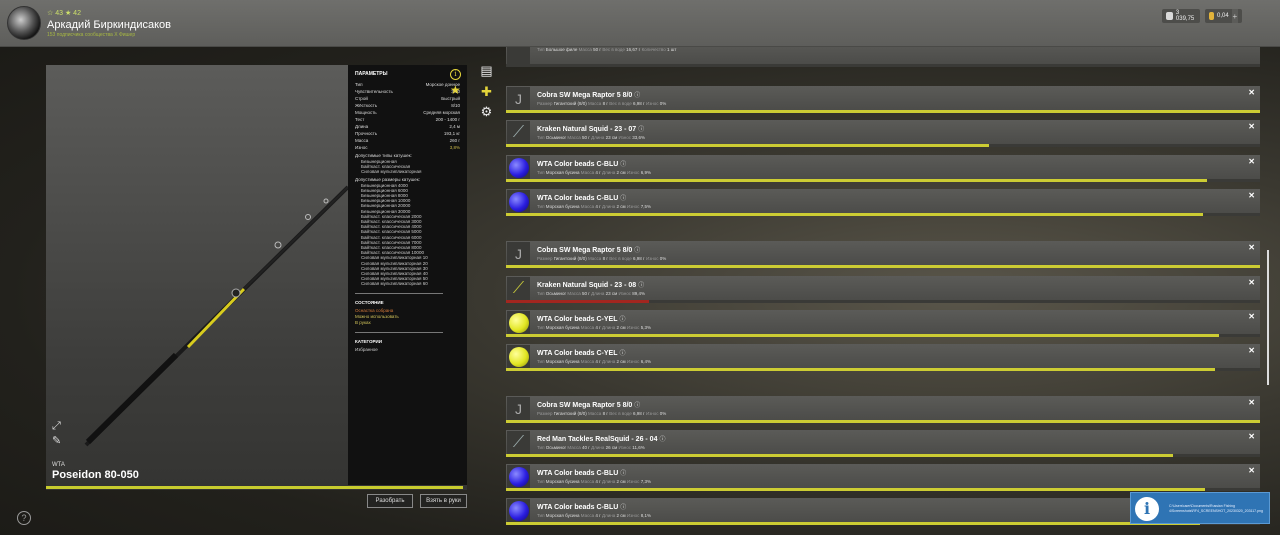 This screenshot has height=535, width=1280. I want to click on item-name-text: WTA Color beads C-BLU, so click(578, 473).